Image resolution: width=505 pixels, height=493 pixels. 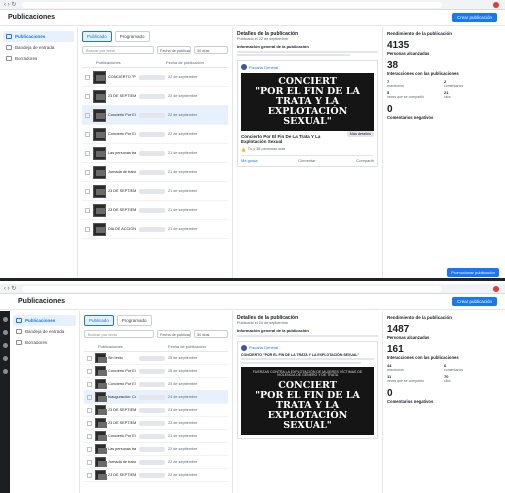 What do you see at coordinates (5, 332) in the screenshot?
I see `bell-icon` at bounding box center [5, 332].